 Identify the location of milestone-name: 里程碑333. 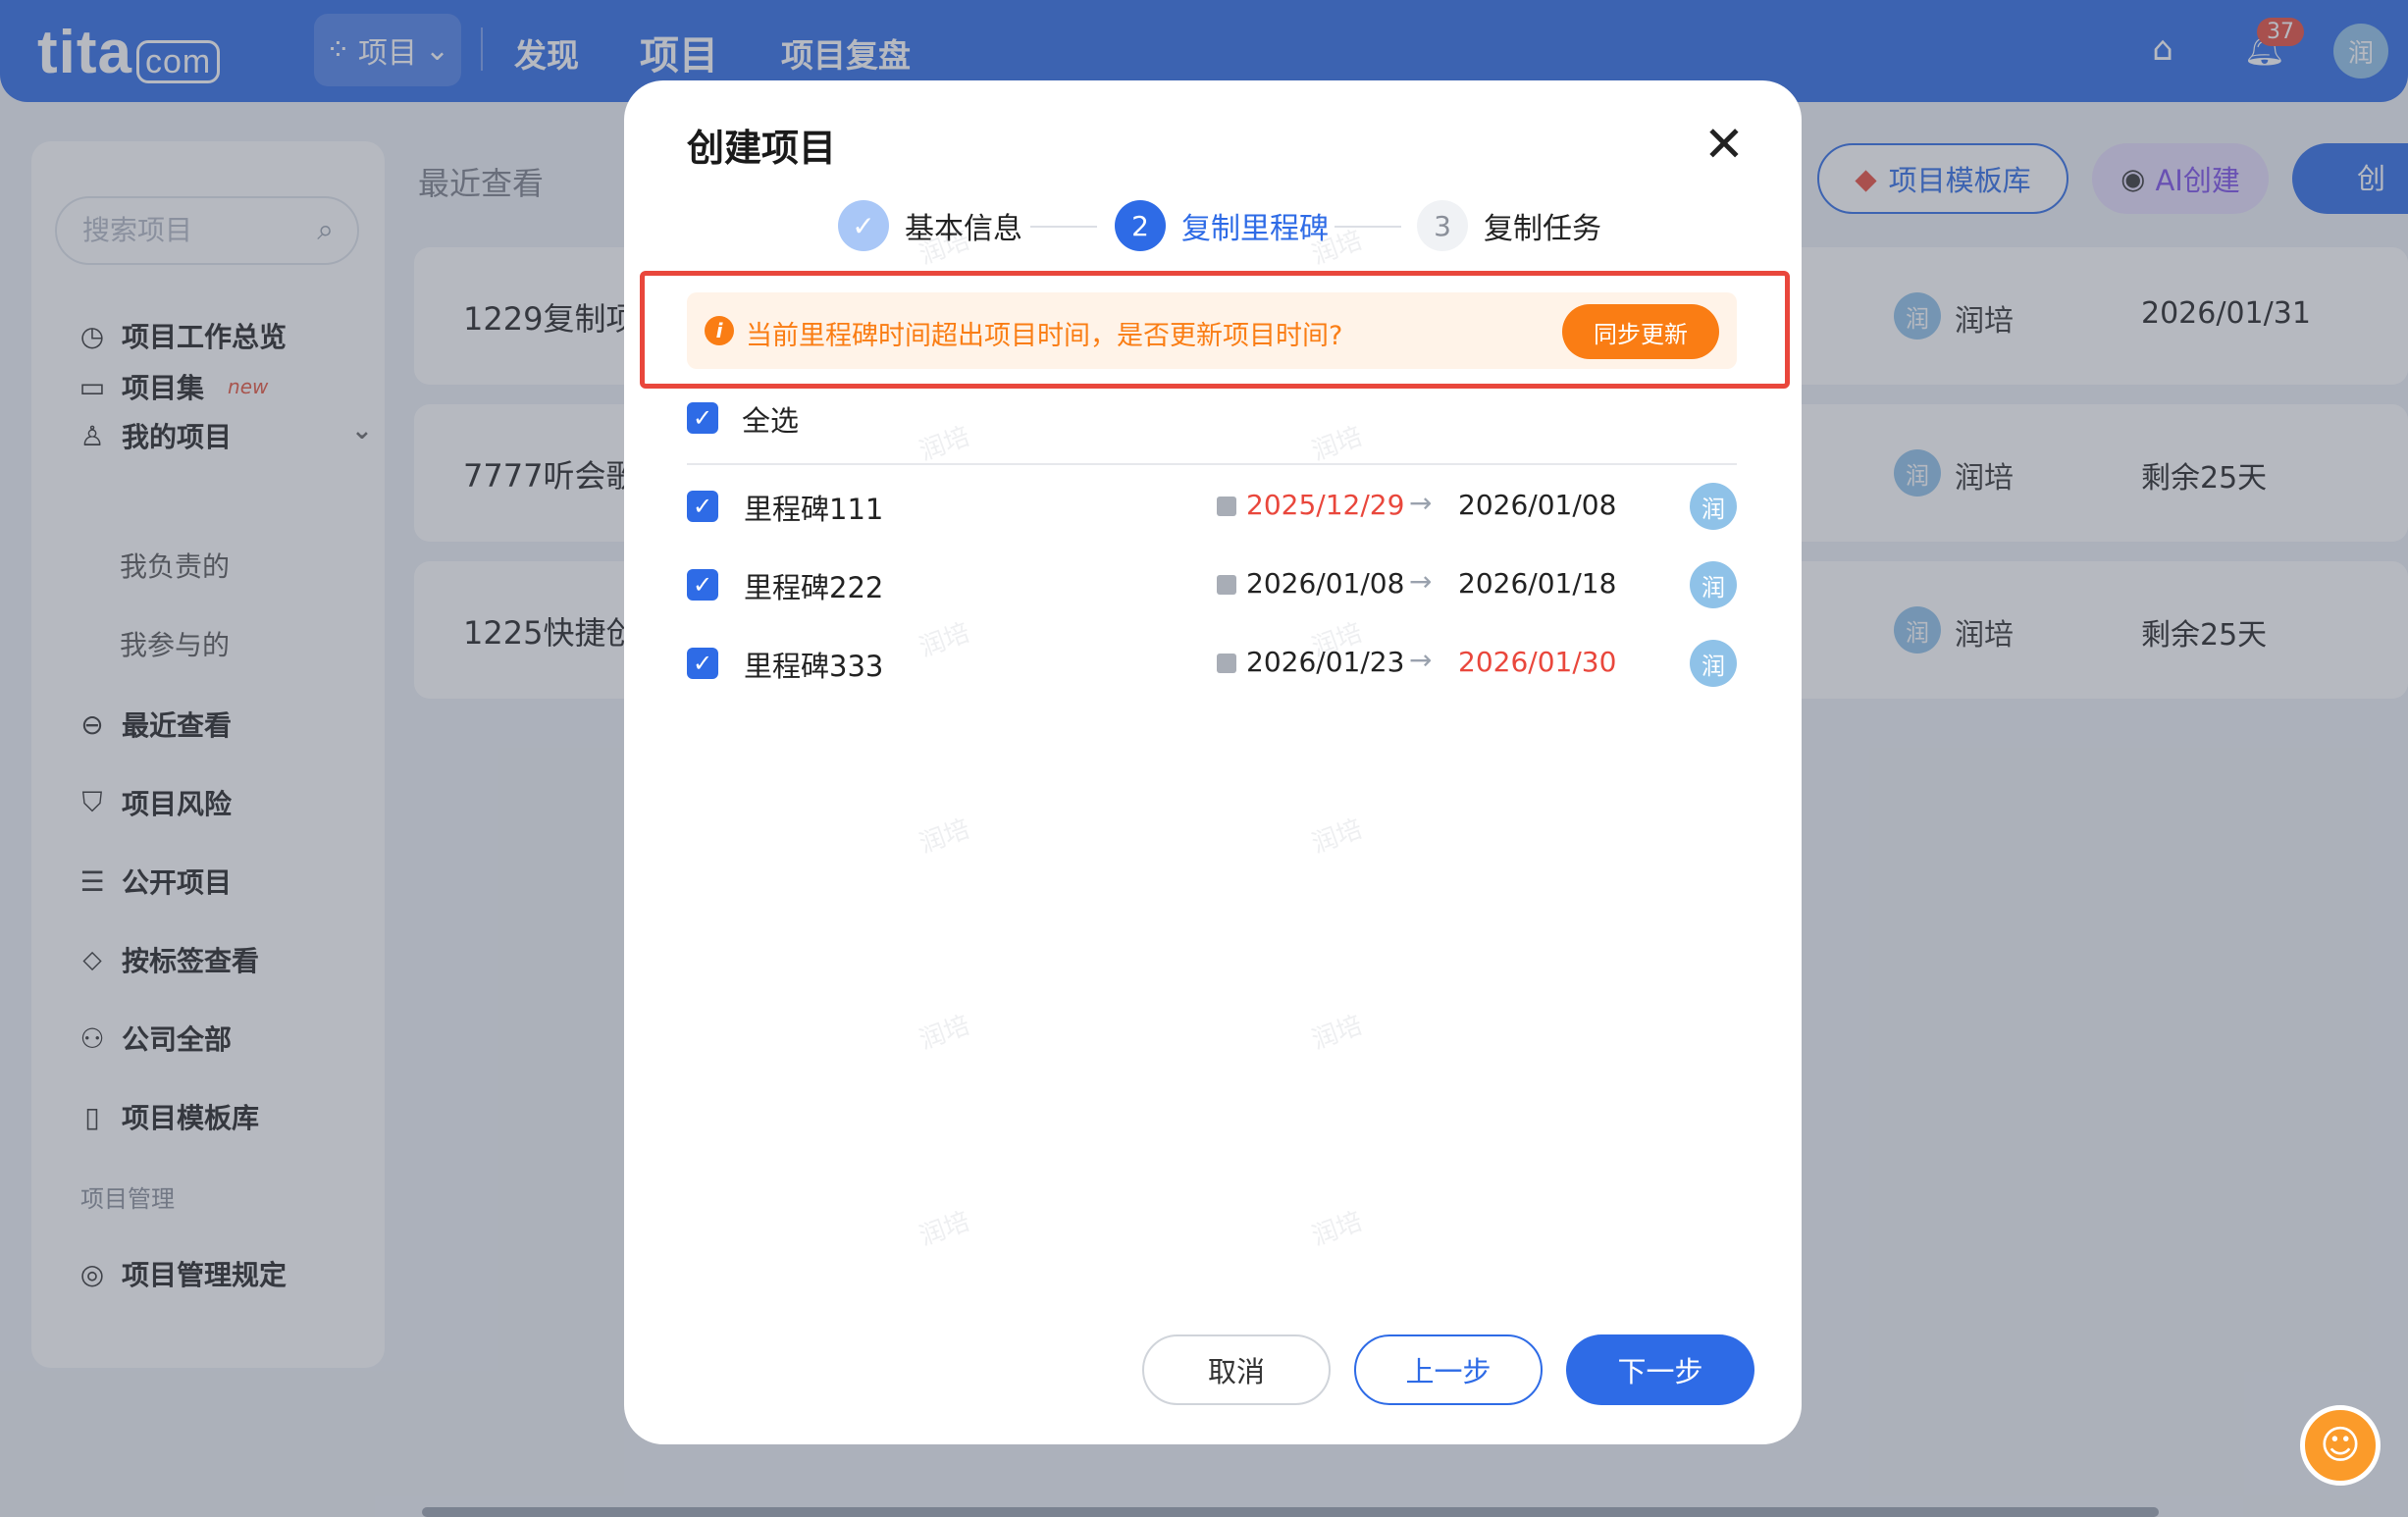
(814, 666).